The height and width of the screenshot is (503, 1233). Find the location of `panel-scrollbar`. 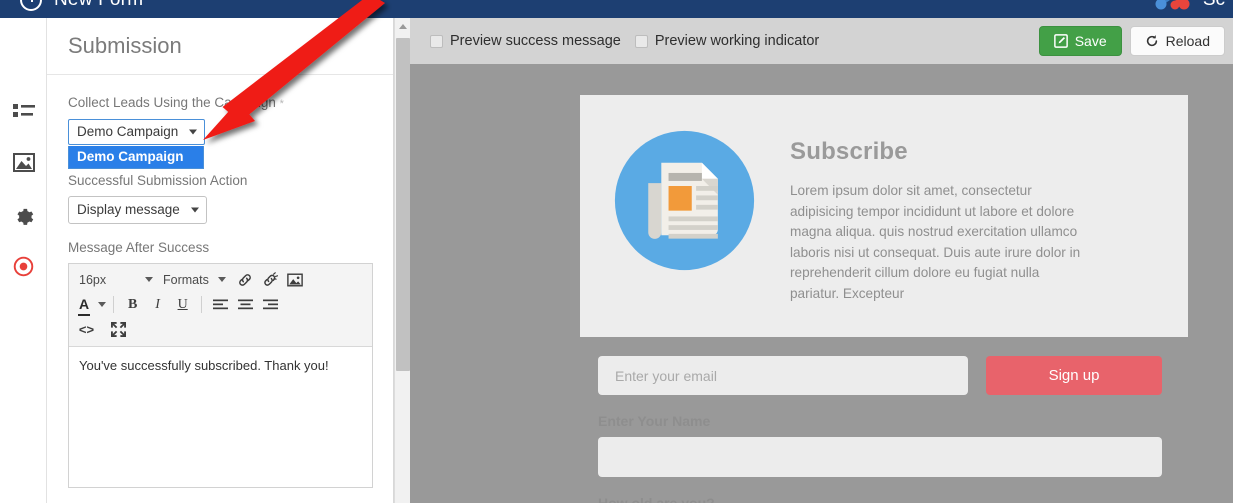

panel-scrollbar is located at coordinates (402, 260).